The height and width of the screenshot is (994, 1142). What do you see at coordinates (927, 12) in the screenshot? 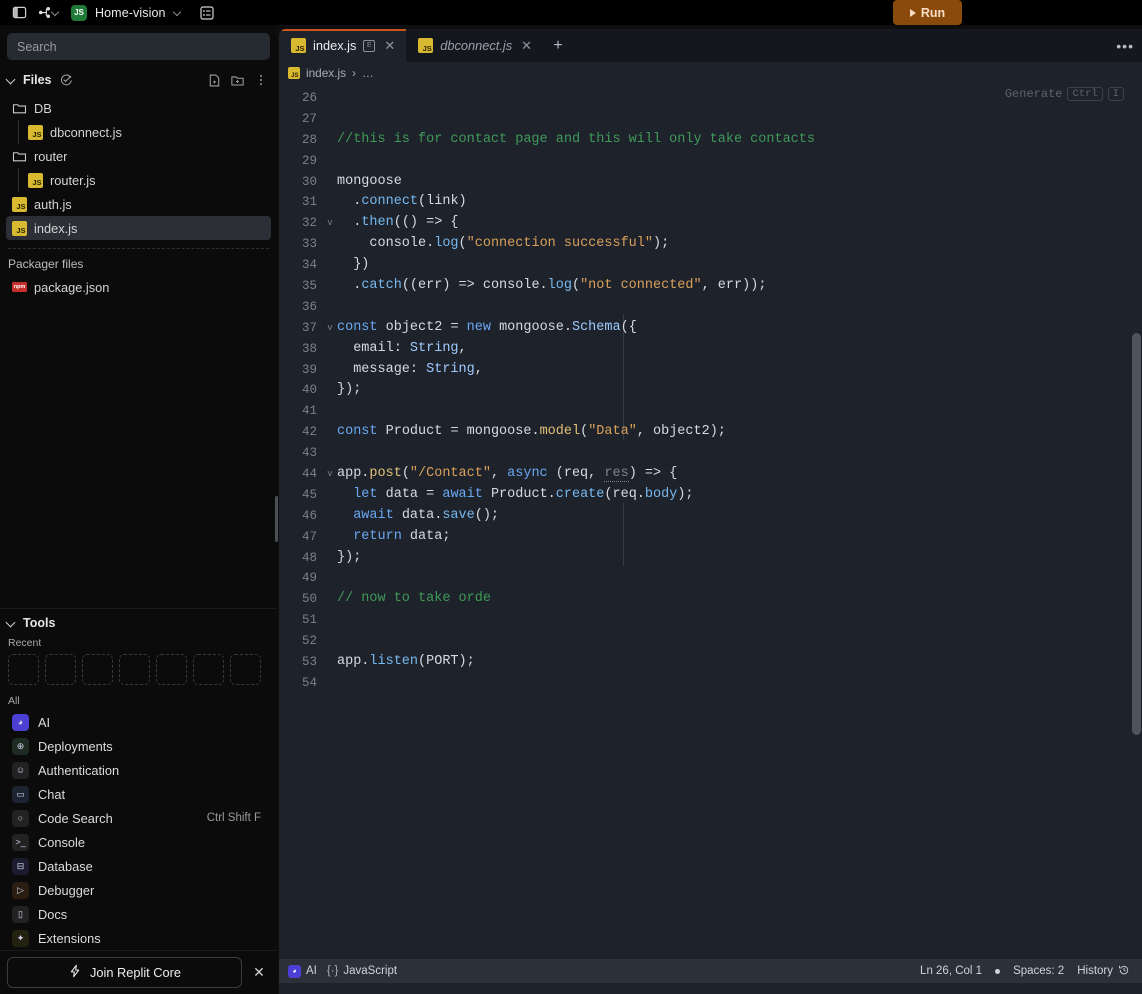
I see `run-button: Run` at bounding box center [927, 12].